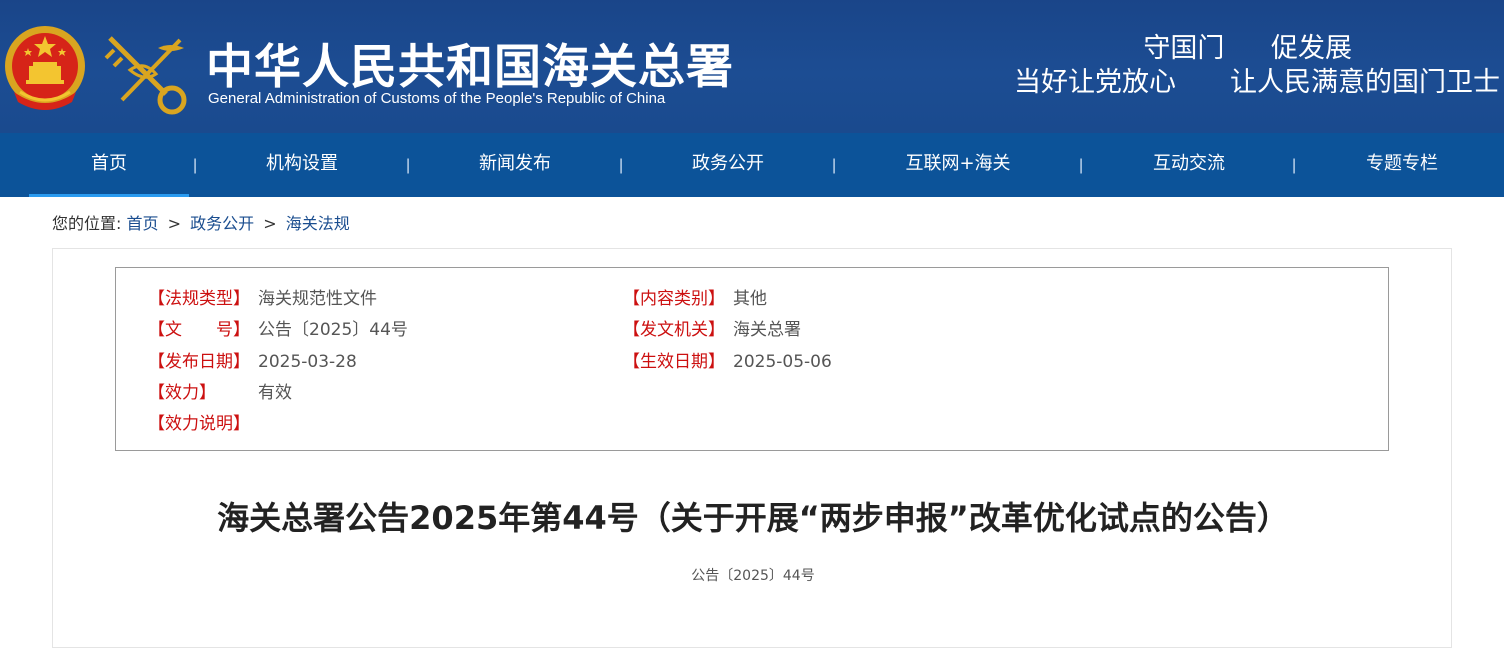 This screenshot has width=1504, height=648. What do you see at coordinates (1189, 165) in the screenshot?
I see `nav-item-interaction: 互动交流` at bounding box center [1189, 165].